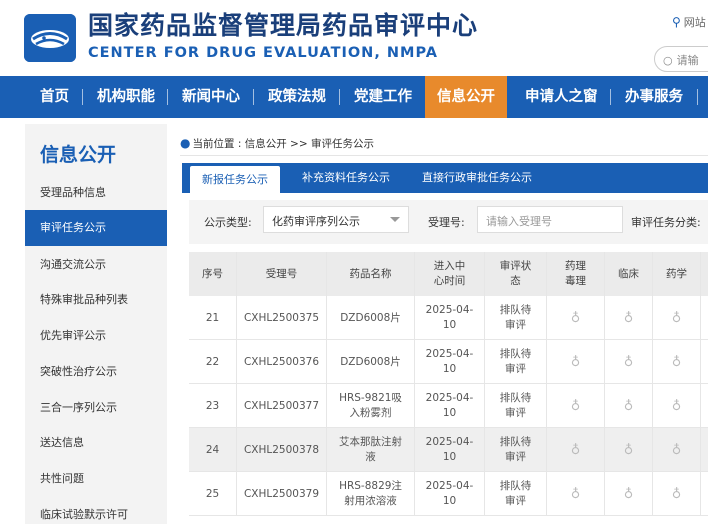 The width and height of the screenshot is (708, 524). I want to click on site-map-link: ⚲ 网站, so click(689, 22).